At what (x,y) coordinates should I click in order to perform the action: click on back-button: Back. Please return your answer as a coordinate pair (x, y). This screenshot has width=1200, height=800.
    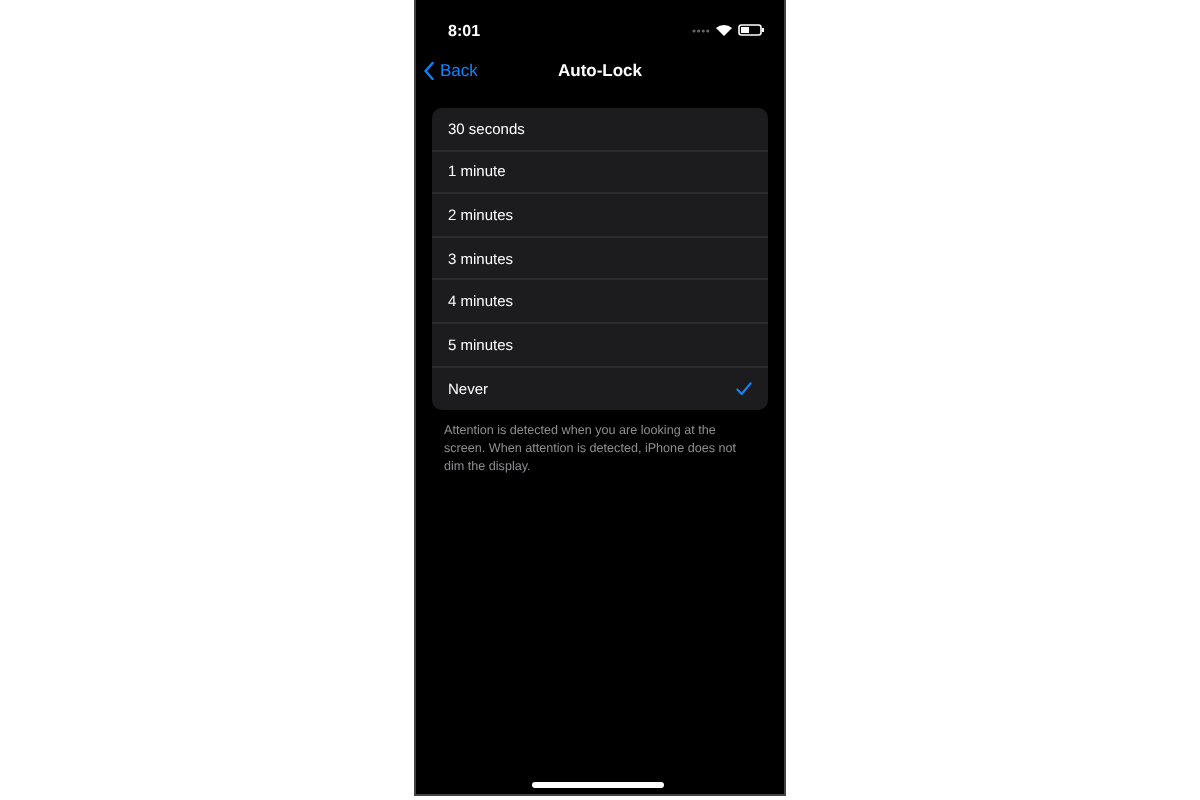
    Looking at the image, I should click on (447, 70).